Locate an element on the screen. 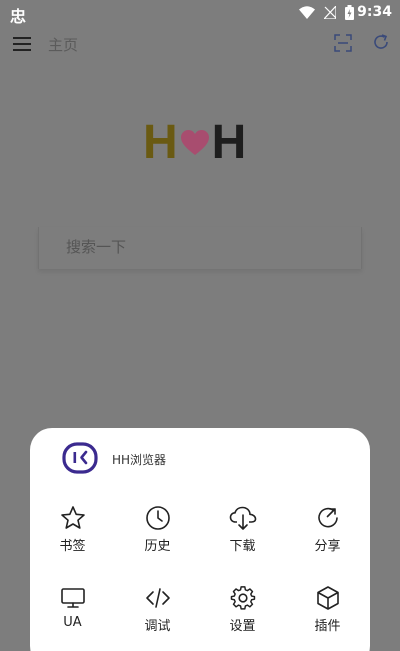  menu-item-share: 分享 is located at coordinates (327, 544).